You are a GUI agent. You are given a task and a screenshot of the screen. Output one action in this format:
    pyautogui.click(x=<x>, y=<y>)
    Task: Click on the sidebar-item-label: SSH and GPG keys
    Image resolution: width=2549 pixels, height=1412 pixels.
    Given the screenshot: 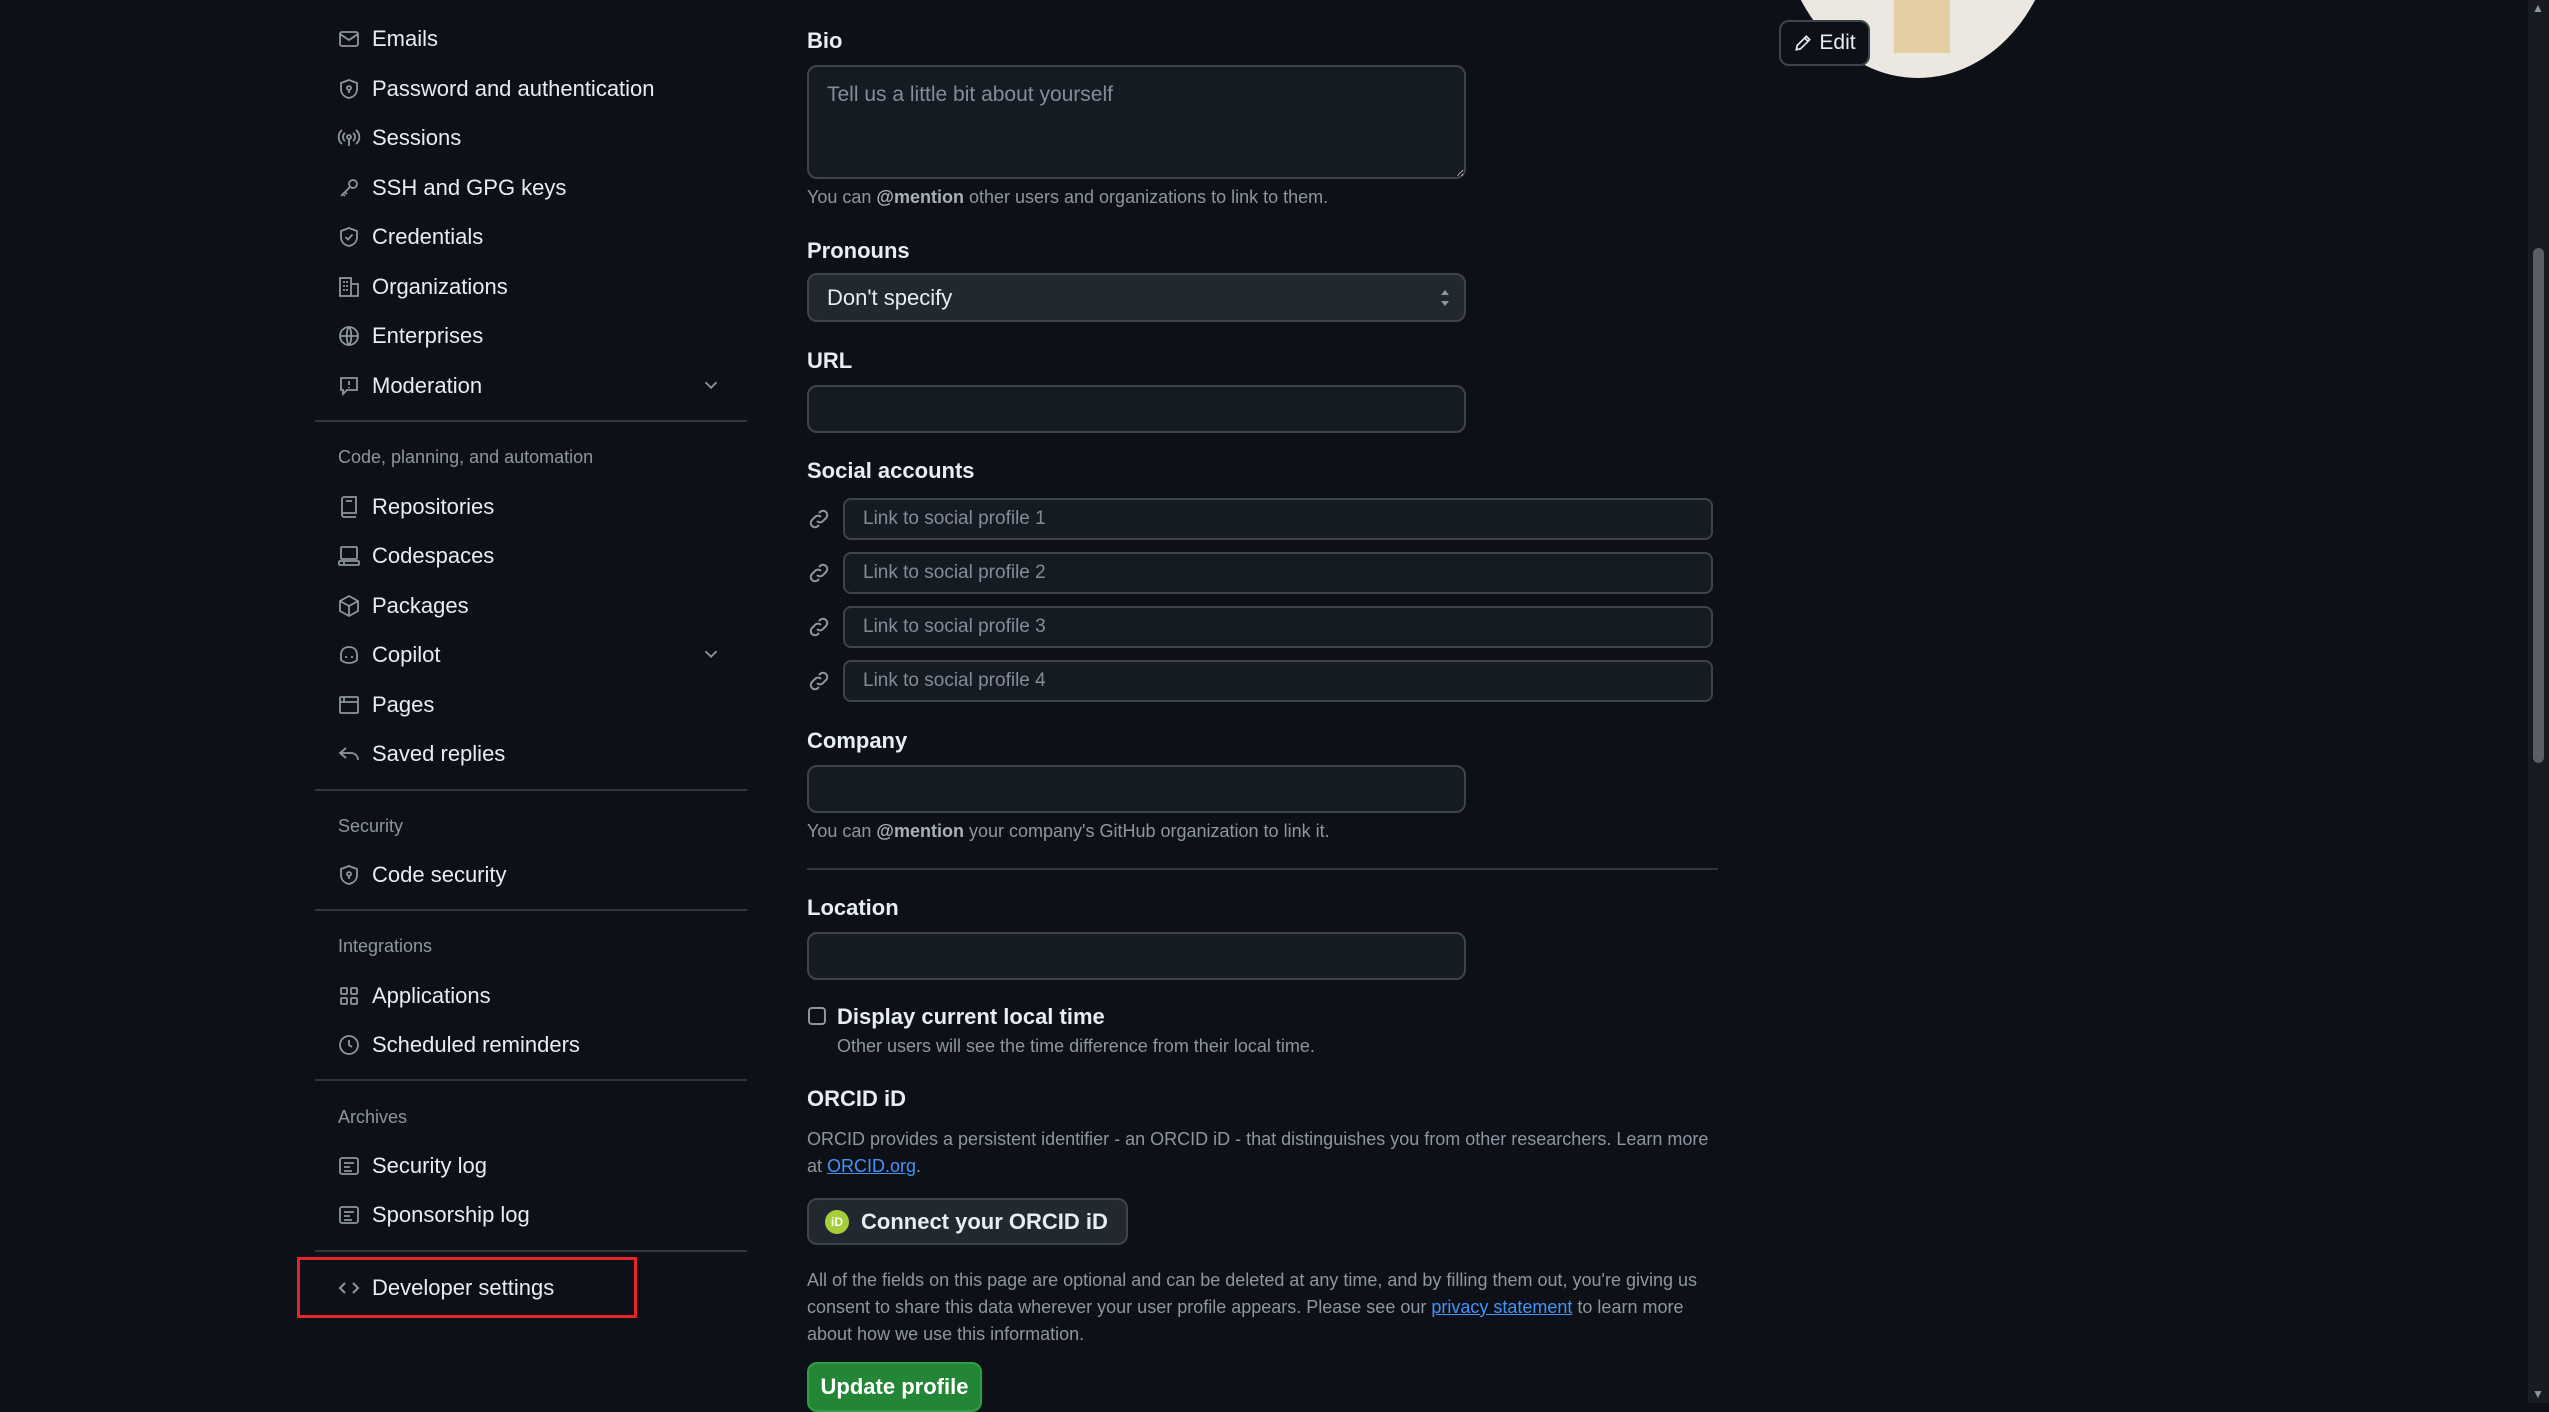 What is the action you would take?
    pyautogui.click(x=469, y=187)
    